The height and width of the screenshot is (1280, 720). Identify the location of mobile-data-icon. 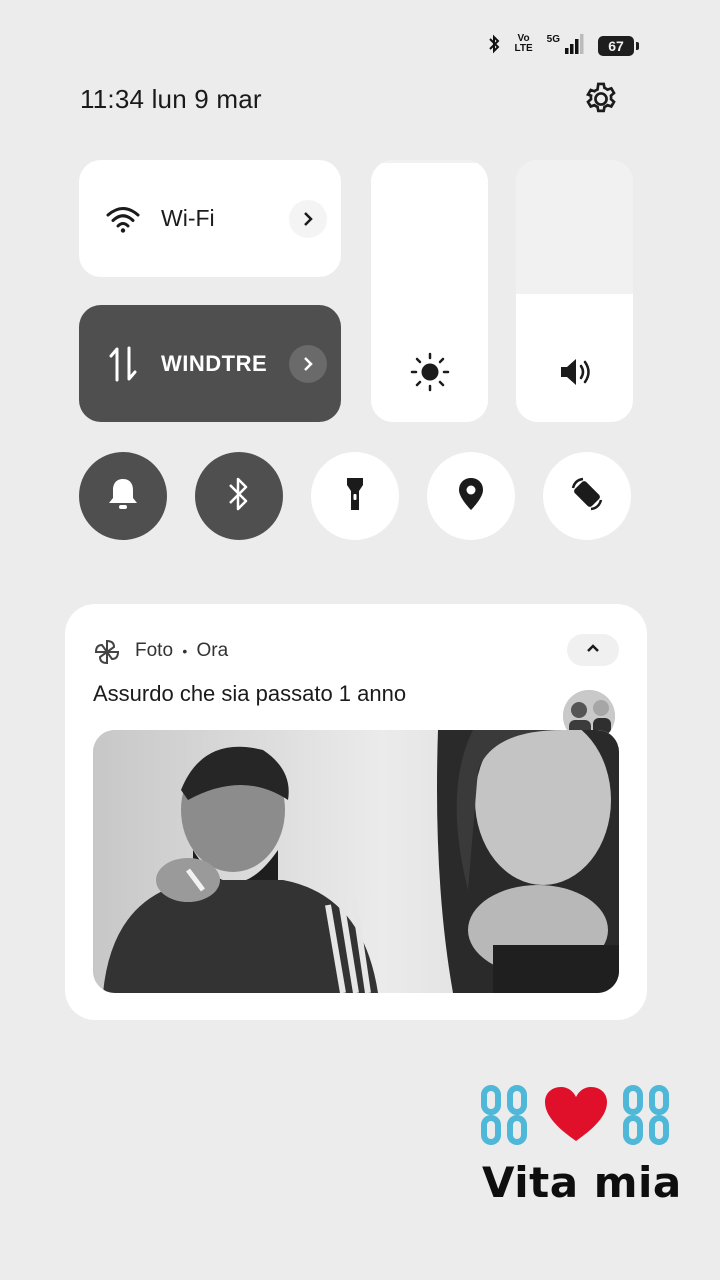
(123, 364).